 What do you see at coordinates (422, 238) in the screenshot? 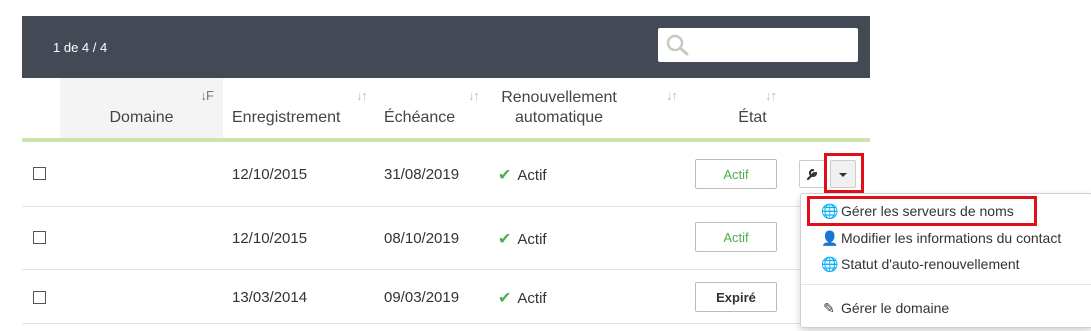
I see `expiry-date: 08/10/2019` at bounding box center [422, 238].